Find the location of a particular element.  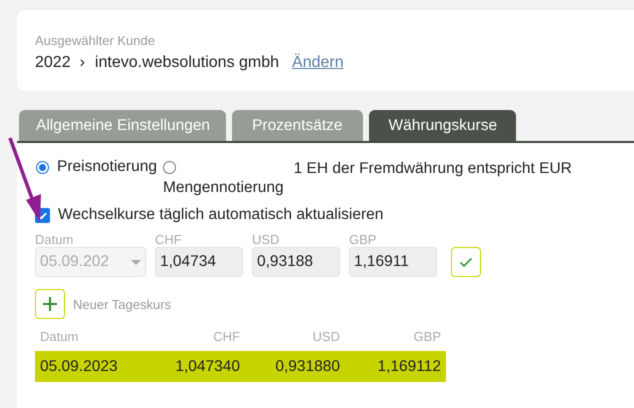

caret-icon is located at coordinates (136, 262).